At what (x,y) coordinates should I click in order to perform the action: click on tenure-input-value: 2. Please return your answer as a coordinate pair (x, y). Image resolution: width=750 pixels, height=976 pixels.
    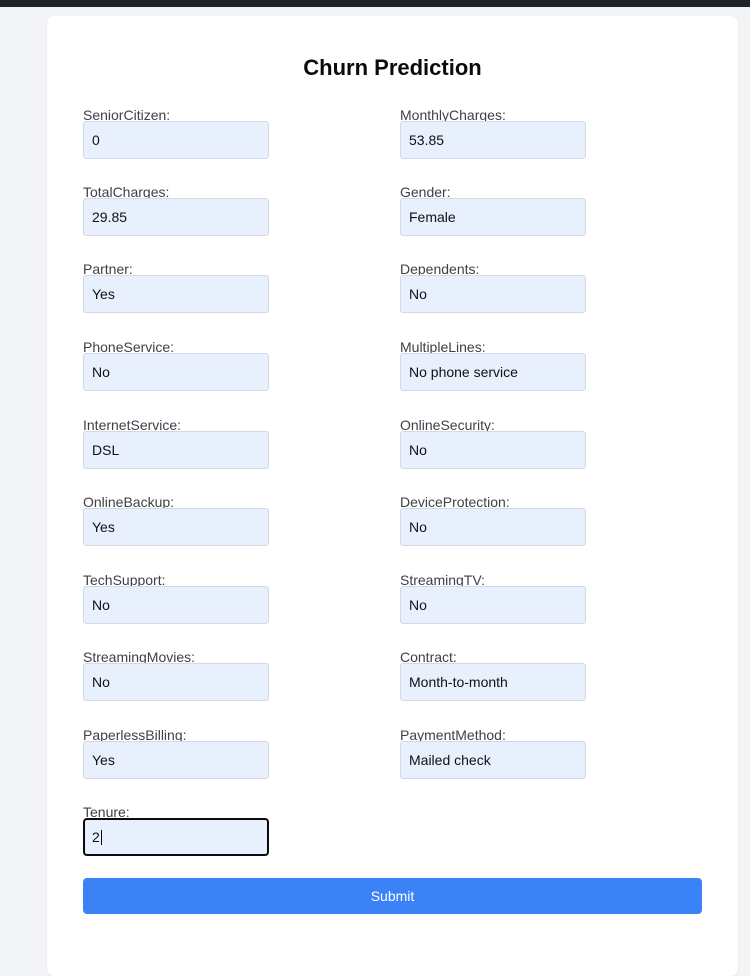
    Looking at the image, I should click on (96, 837).